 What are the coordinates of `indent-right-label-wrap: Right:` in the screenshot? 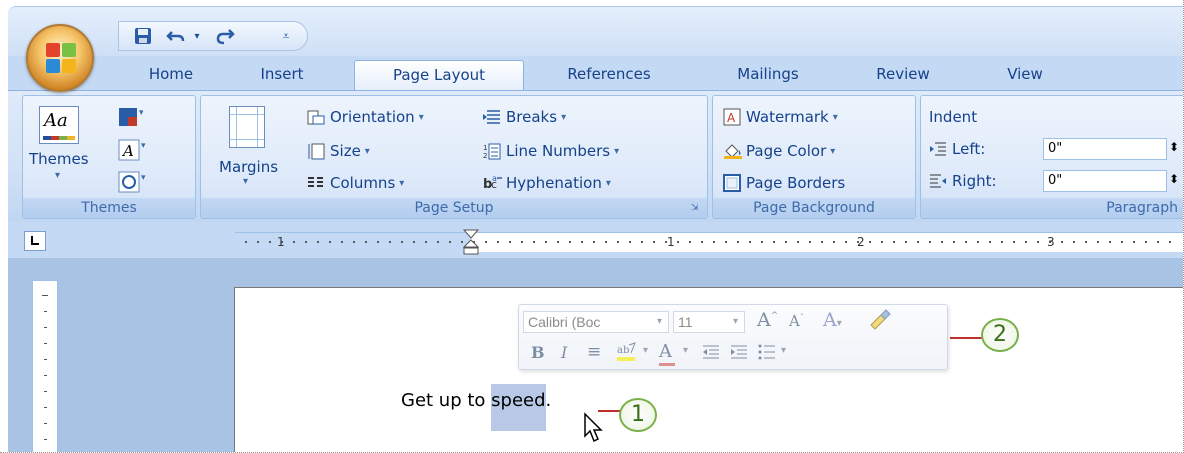 It's located at (963, 181).